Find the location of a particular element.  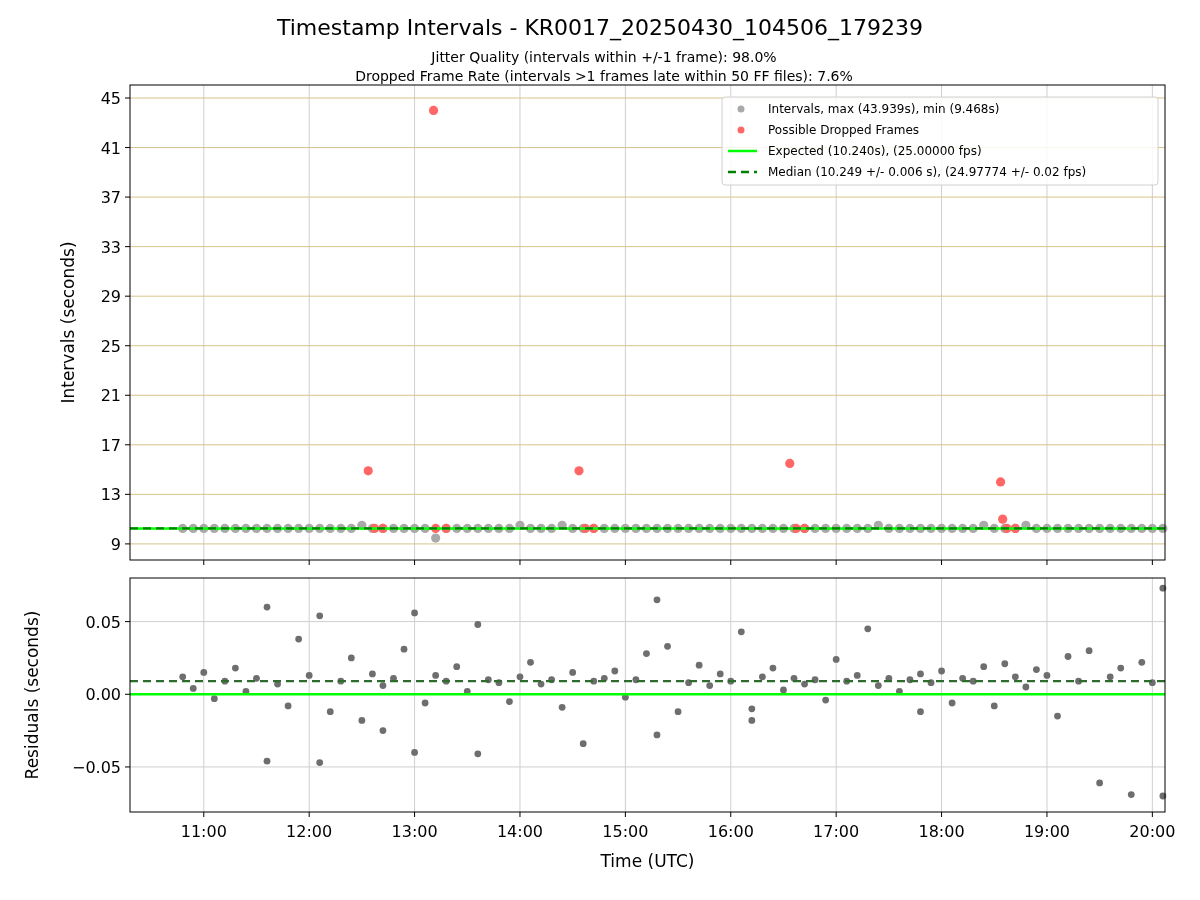

tick-label: 37 is located at coordinates (110, 198).